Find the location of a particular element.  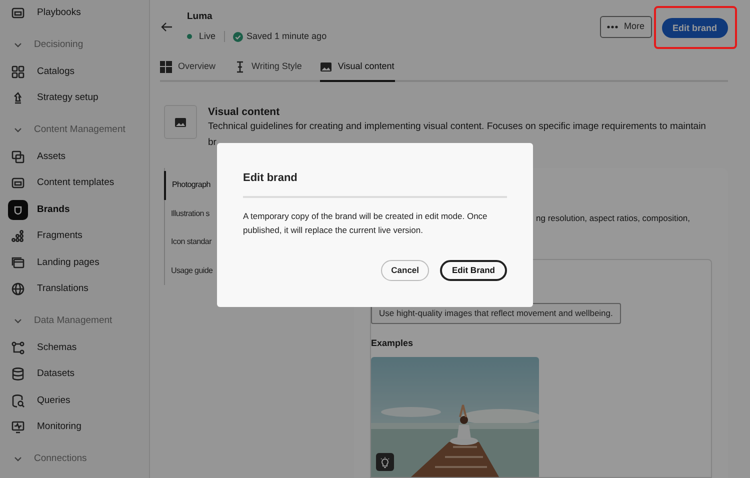

confirm-button: Edit Brand is located at coordinates (473, 270).